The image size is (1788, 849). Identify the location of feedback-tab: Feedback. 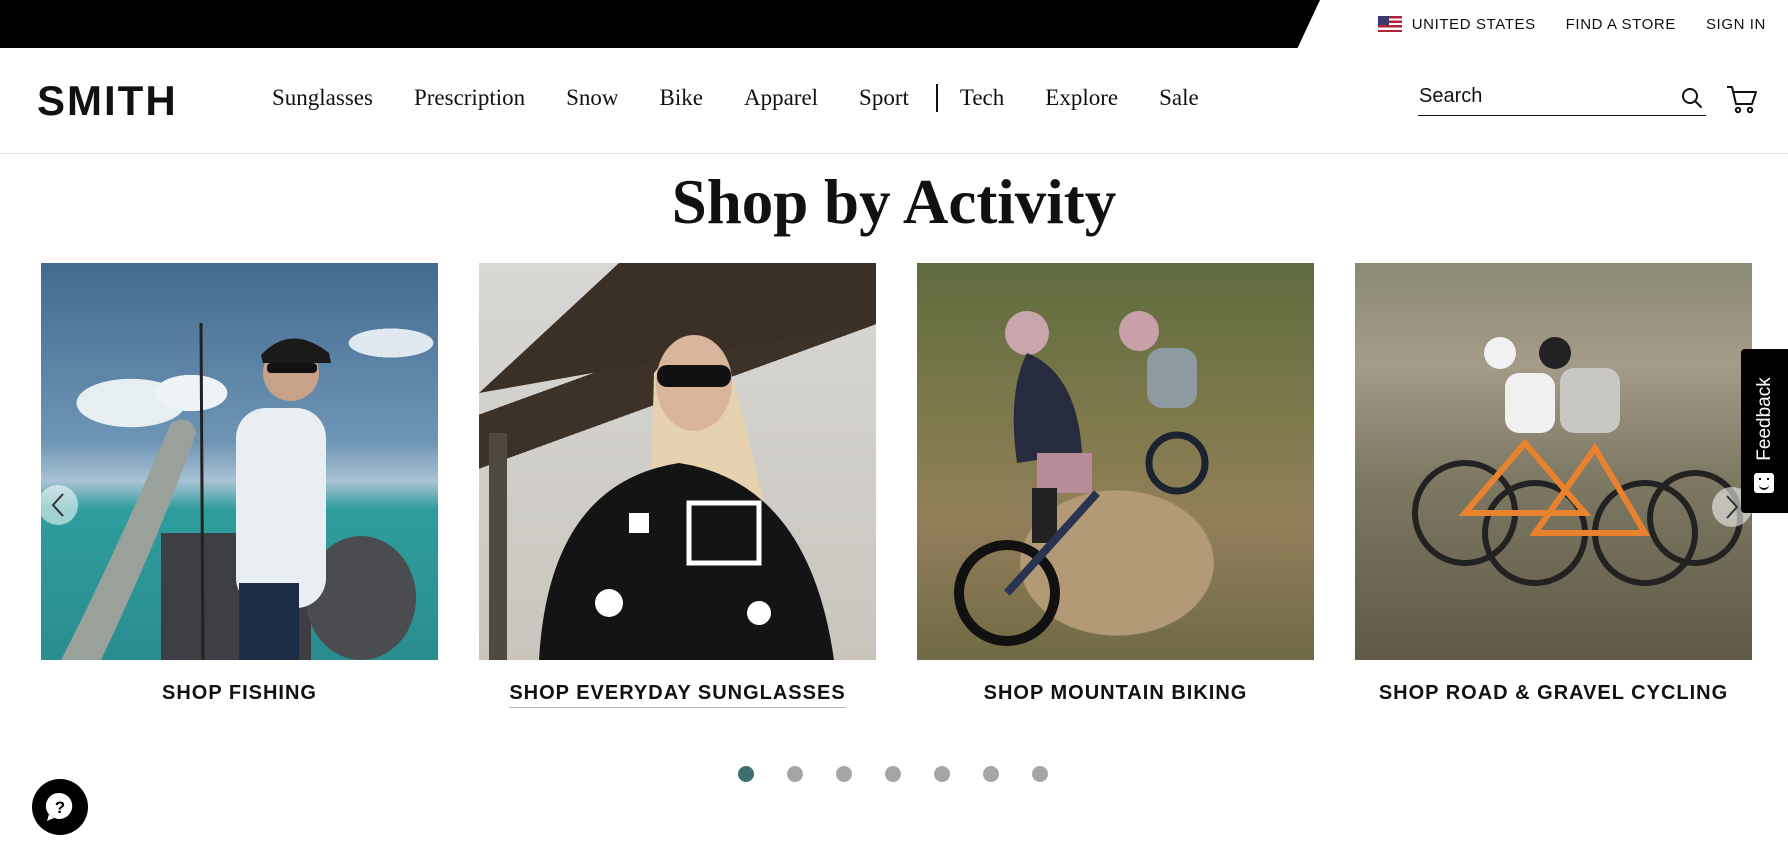
(1764, 431).